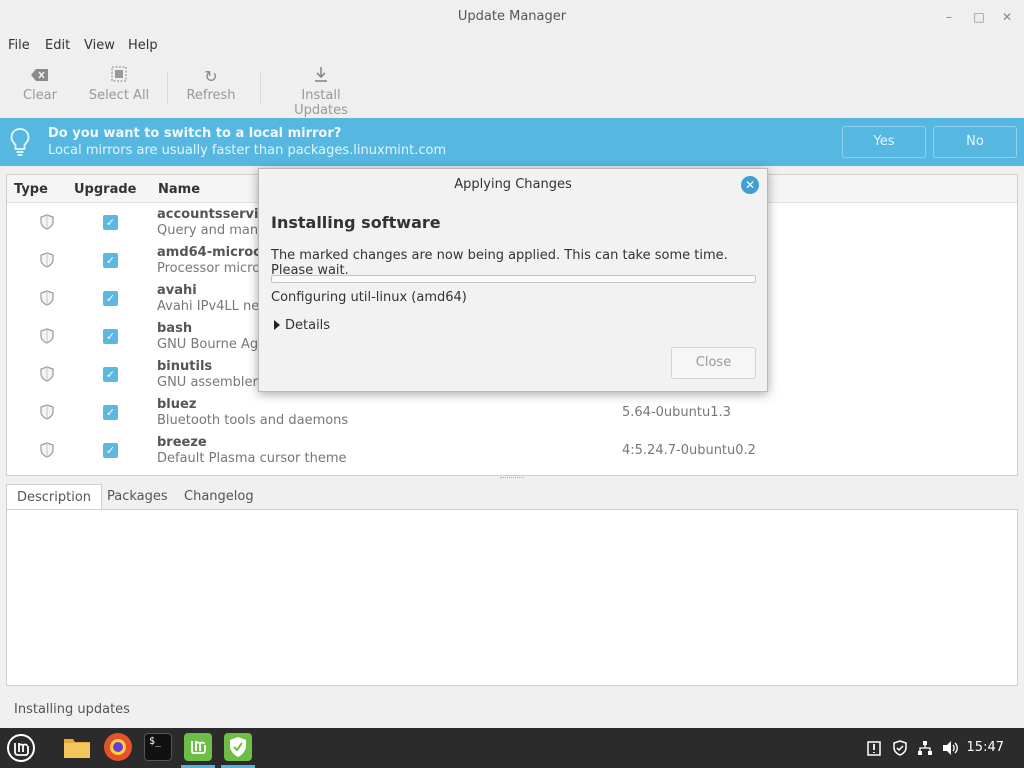  I want to click on menu-file: File, so click(19, 45).